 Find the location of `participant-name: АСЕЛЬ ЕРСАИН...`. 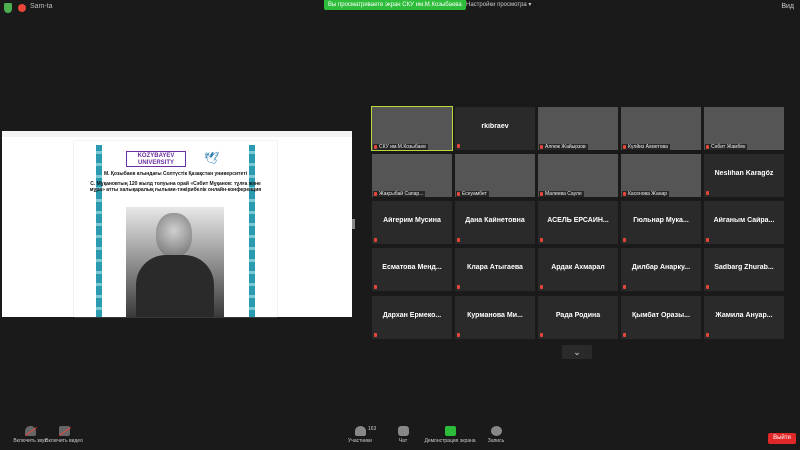

participant-name: АСЕЛЬ ЕРСАИН... is located at coordinates (578, 220).